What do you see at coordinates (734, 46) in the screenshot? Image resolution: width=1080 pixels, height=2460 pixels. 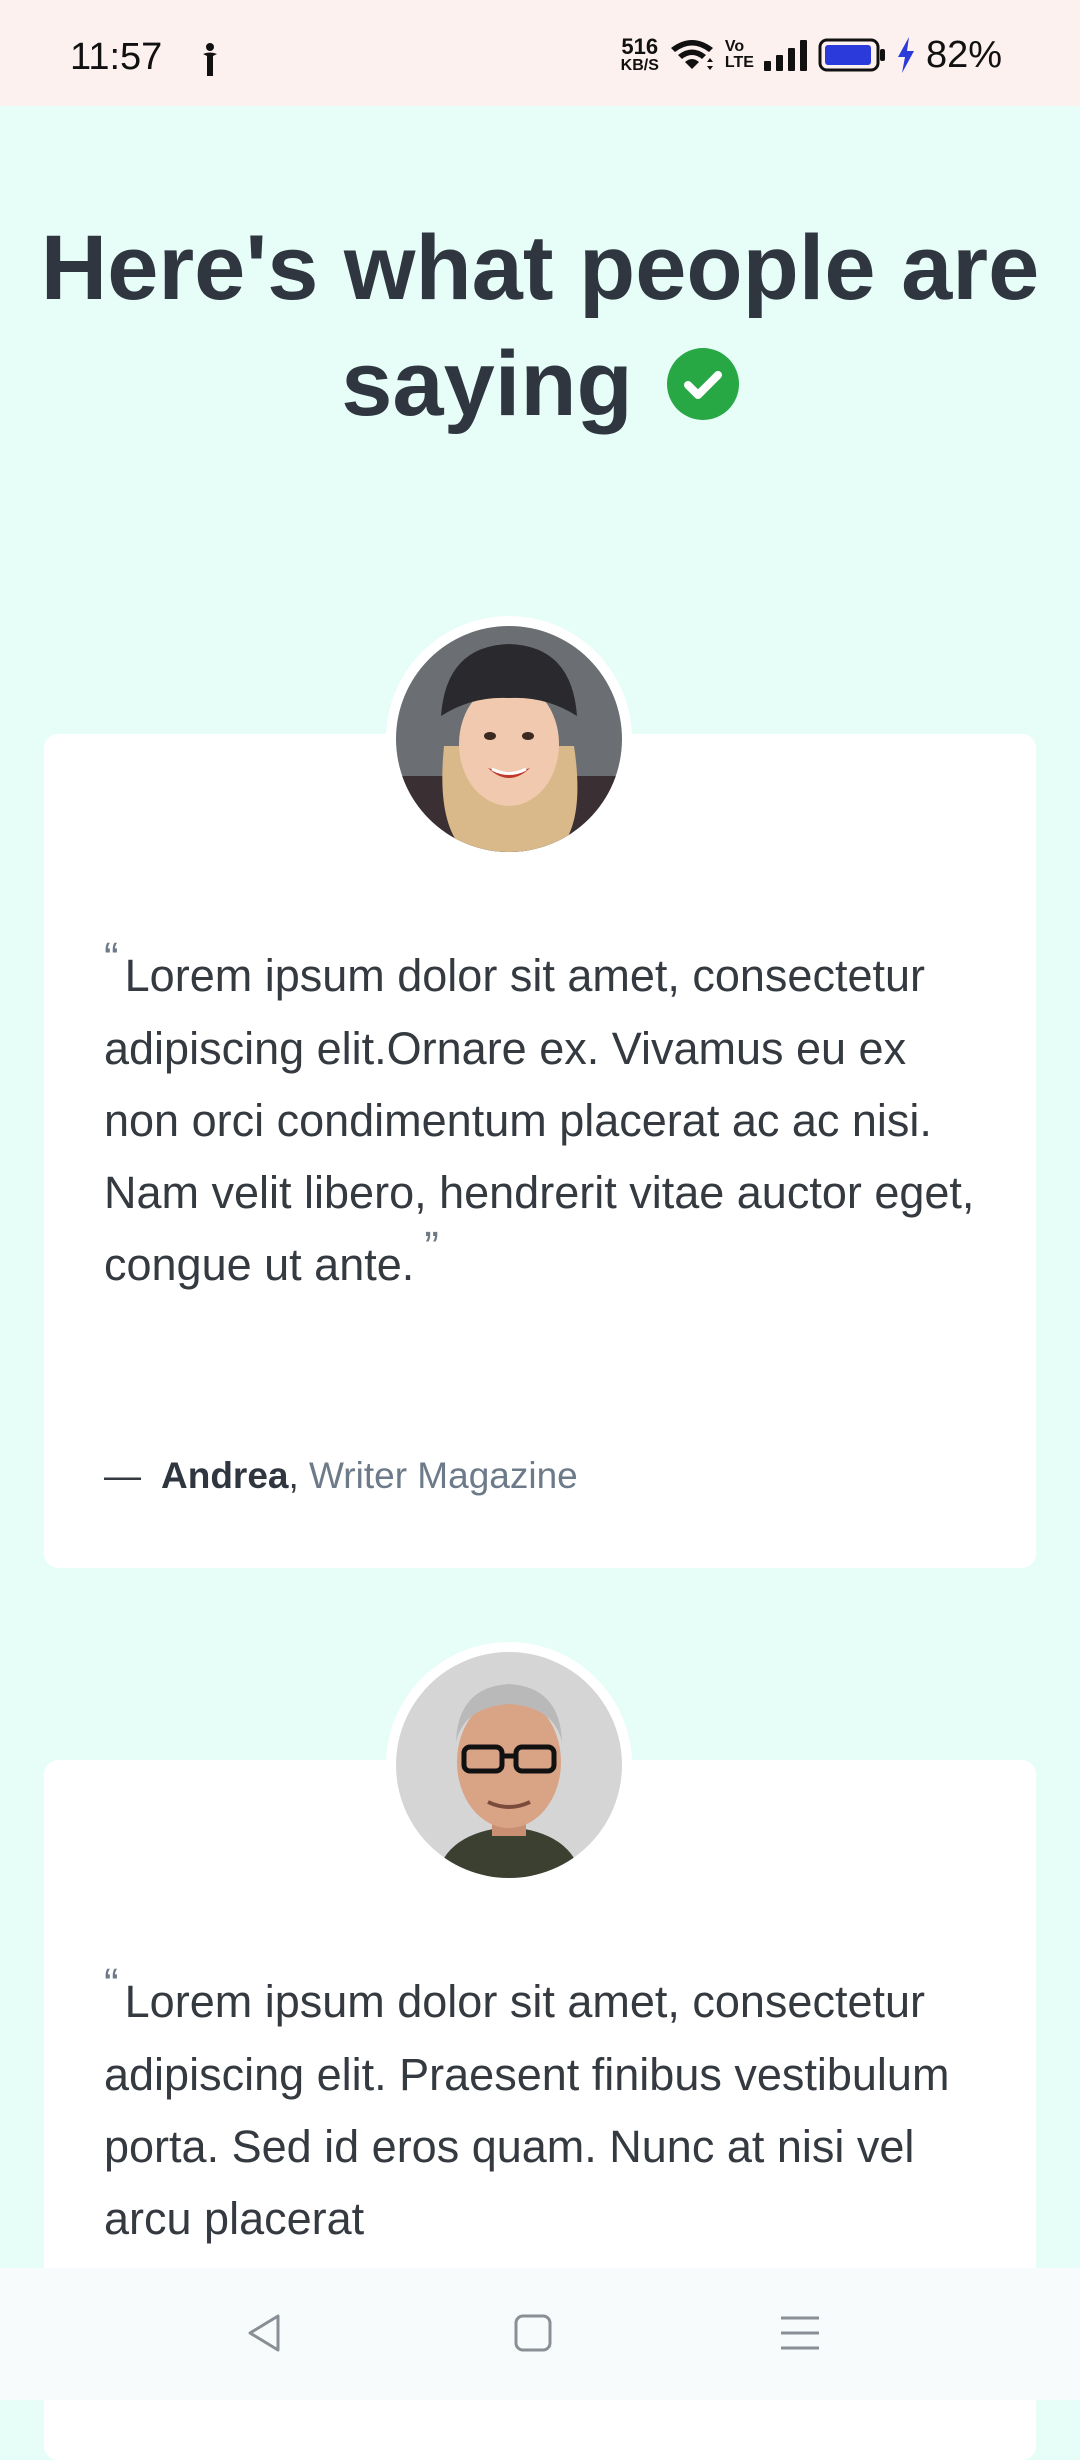 I see `volte-top: Vo` at bounding box center [734, 46].